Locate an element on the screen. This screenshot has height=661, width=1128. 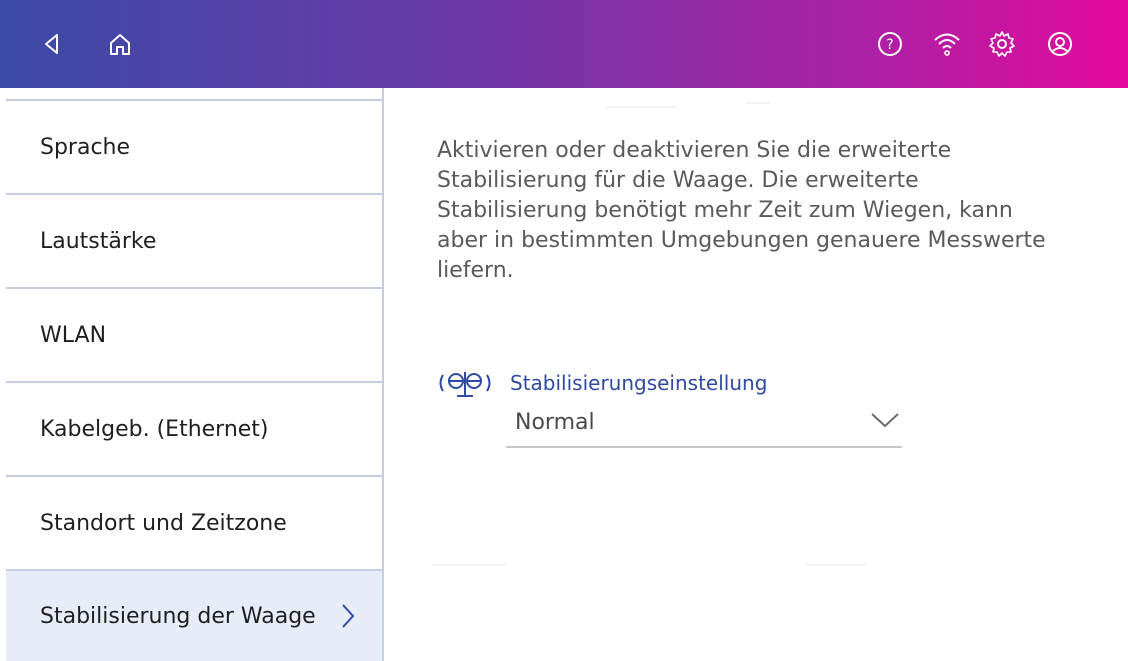
dropdown-selected-value: Normal is located at coordinates (555, 422).